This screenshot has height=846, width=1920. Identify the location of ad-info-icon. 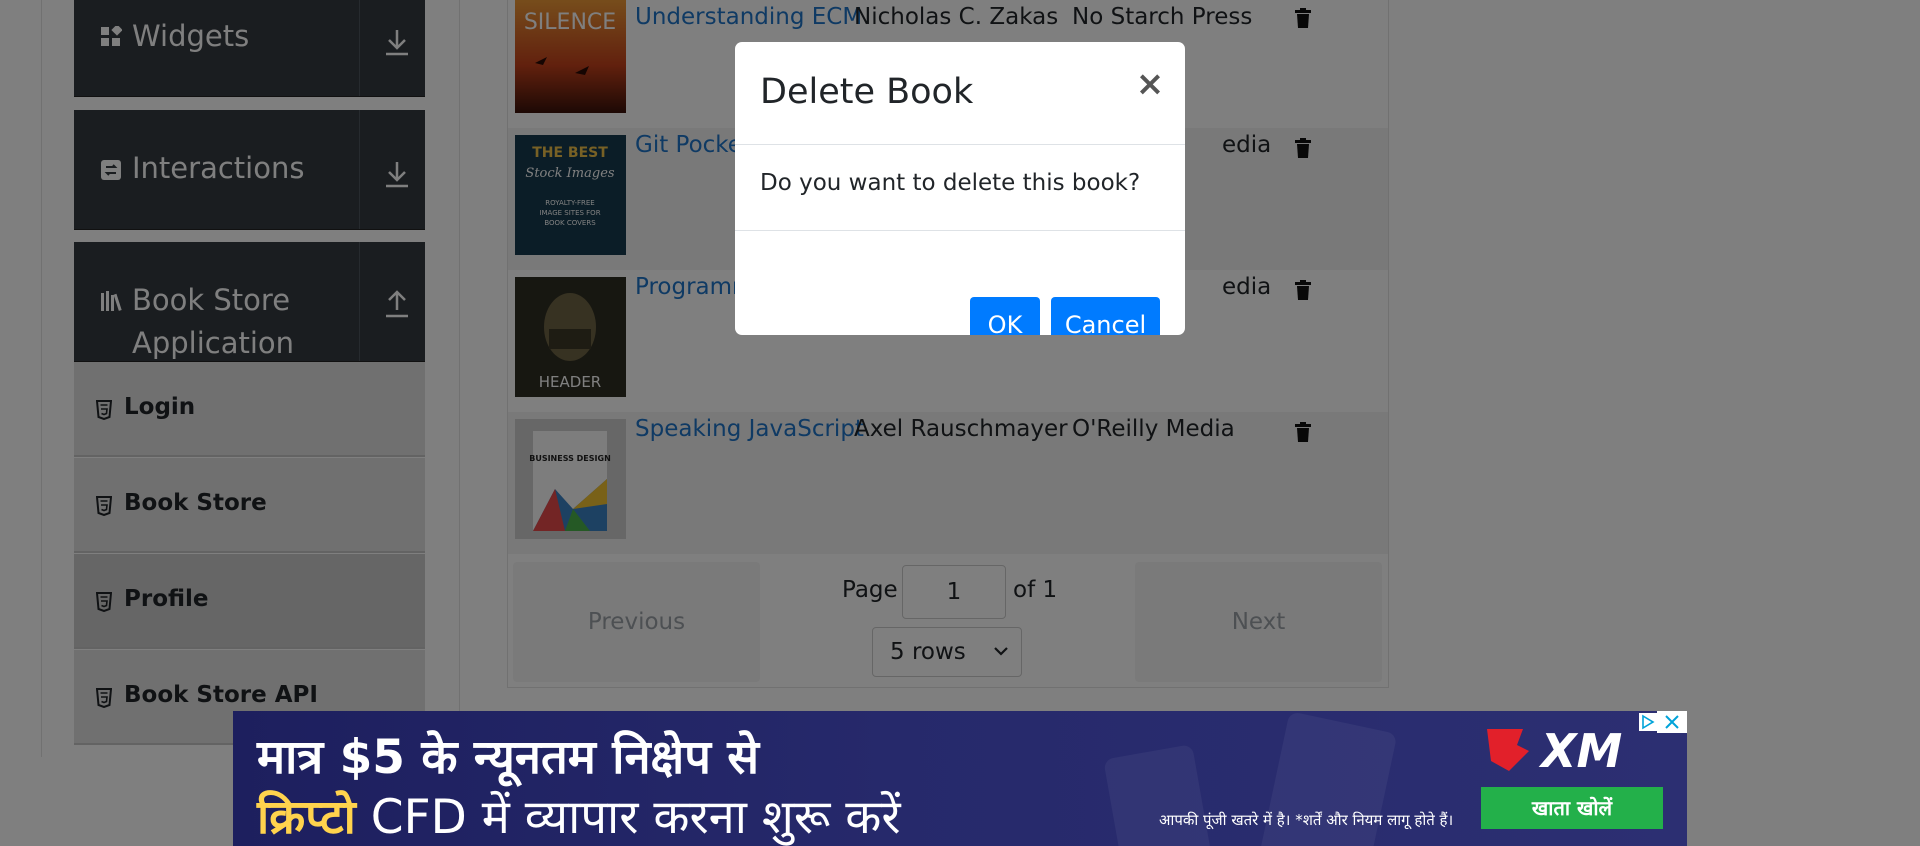
(1648, 722).